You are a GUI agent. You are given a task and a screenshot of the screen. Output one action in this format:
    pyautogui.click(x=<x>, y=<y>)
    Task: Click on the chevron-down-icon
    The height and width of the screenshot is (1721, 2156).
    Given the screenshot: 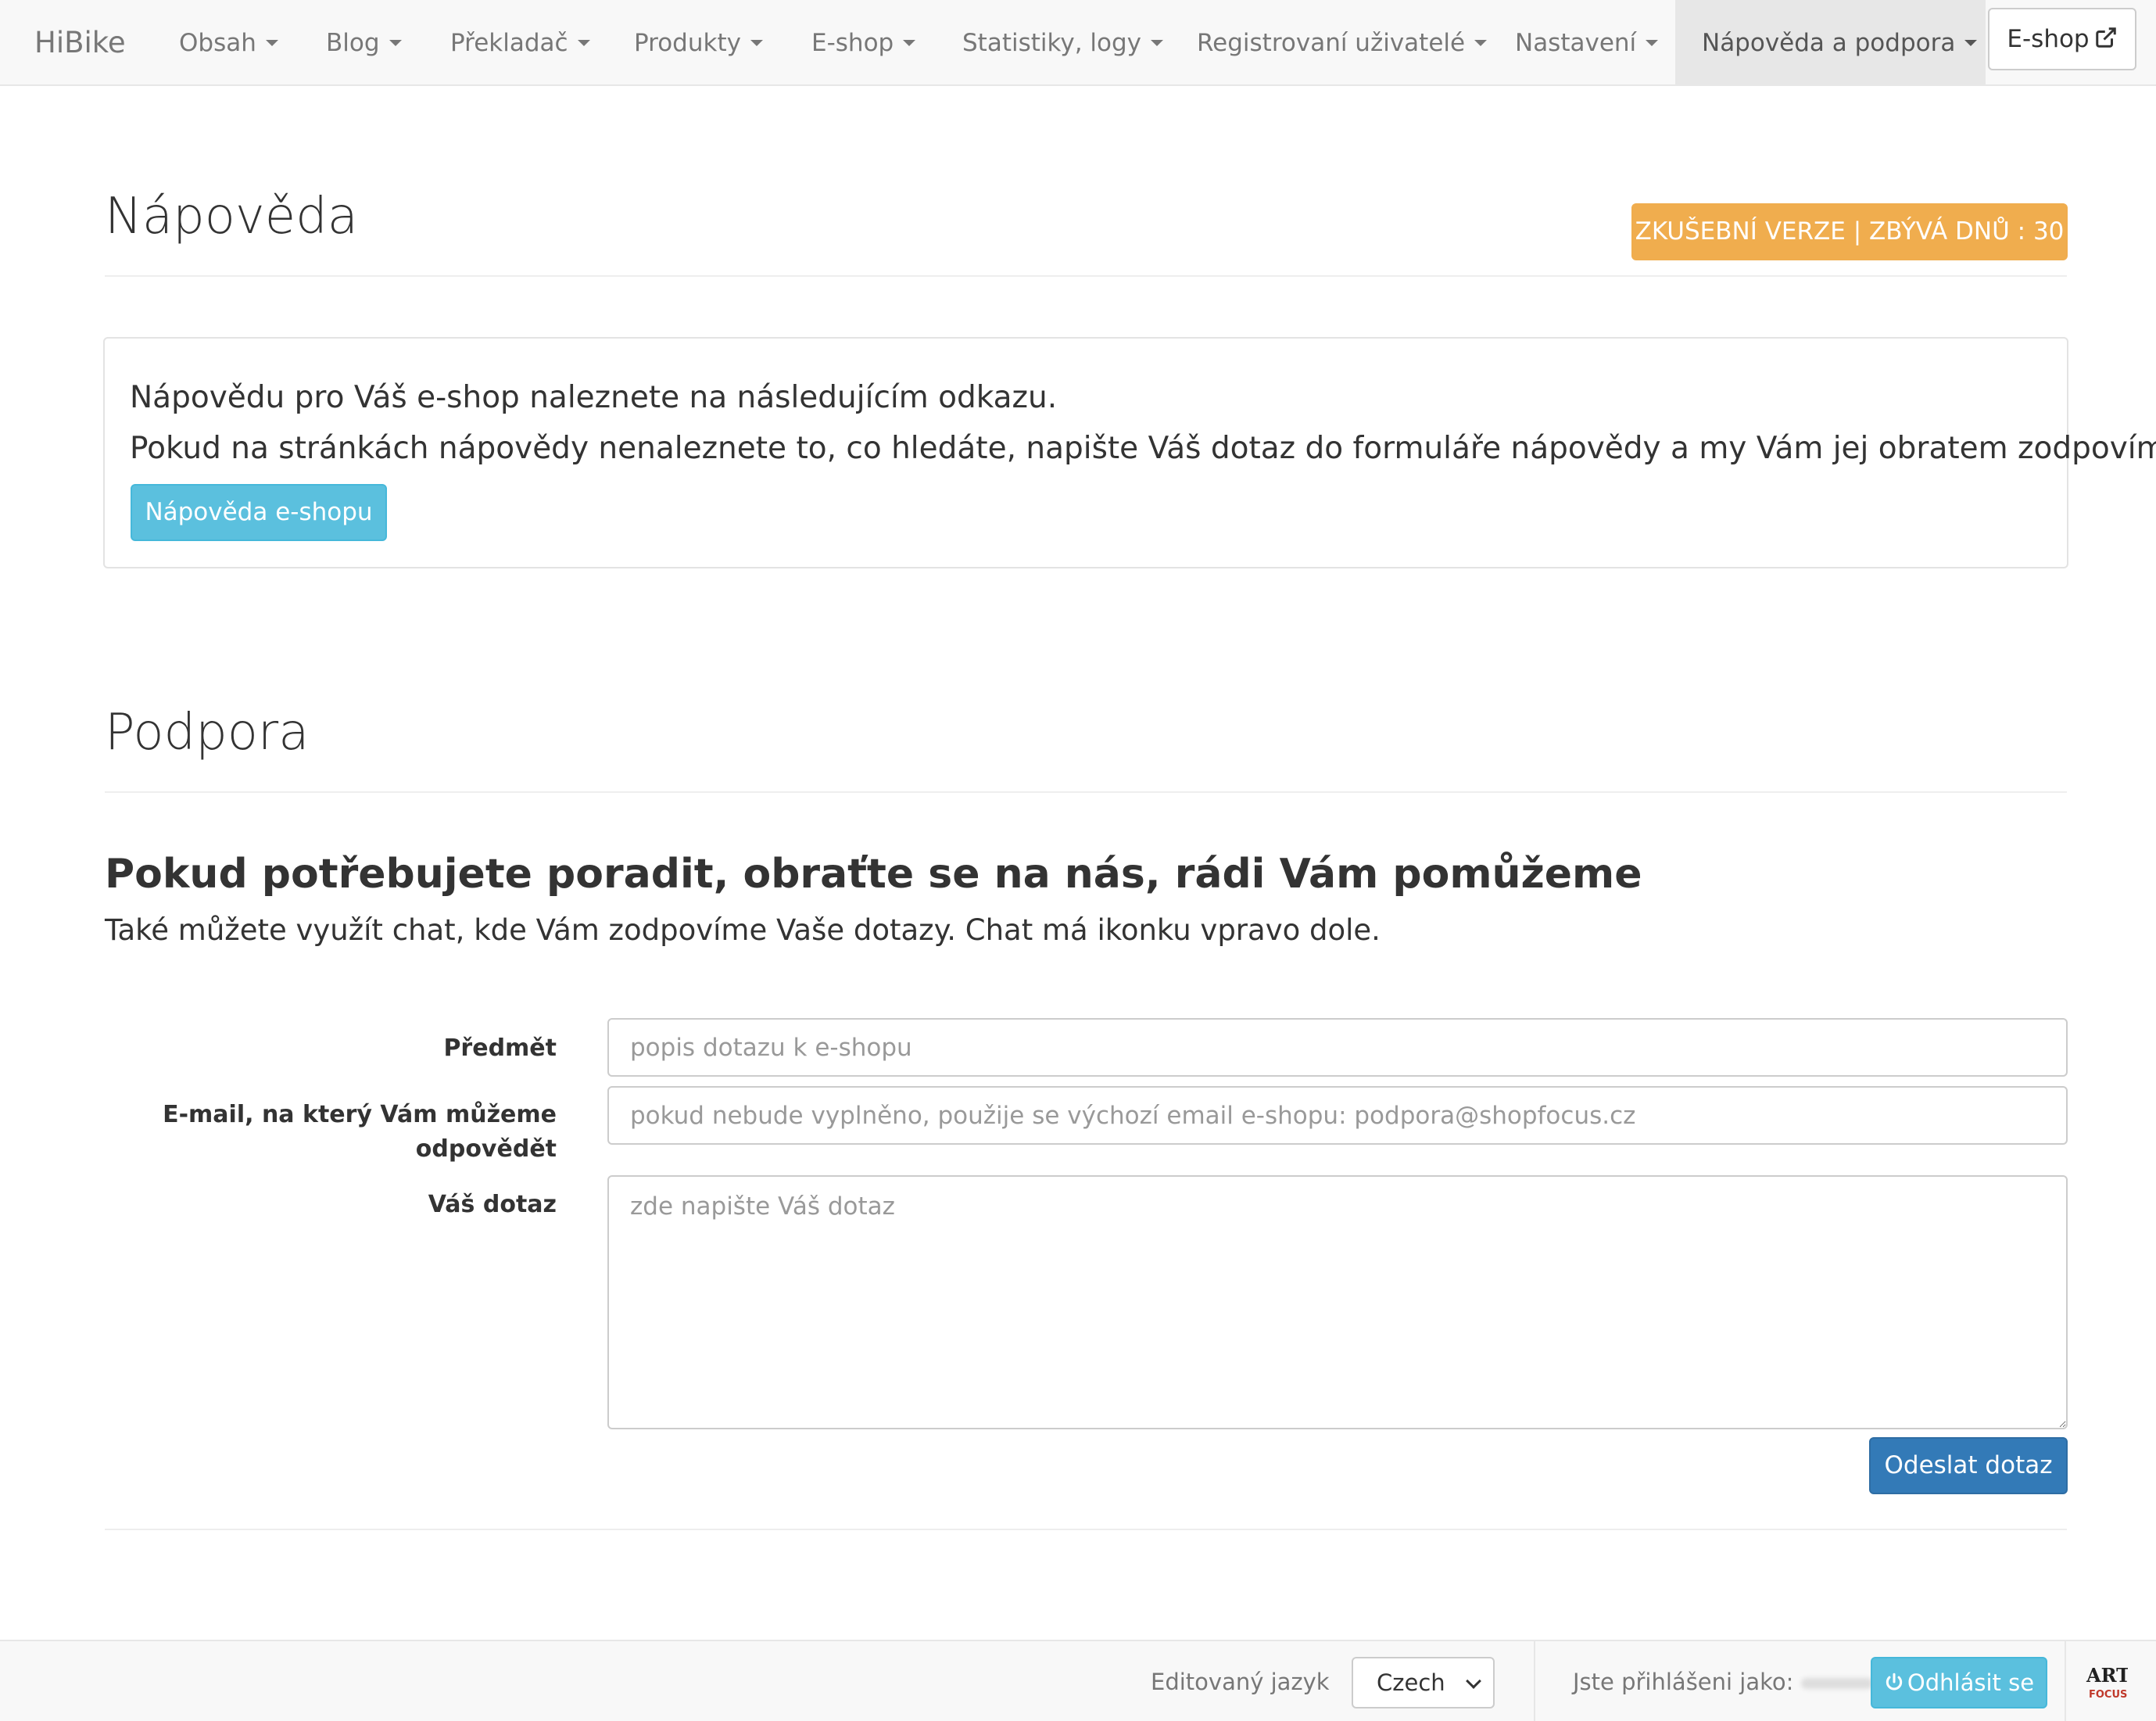 What is the action you would take?
    pyautogui.click(x=1473, y=1681)
    